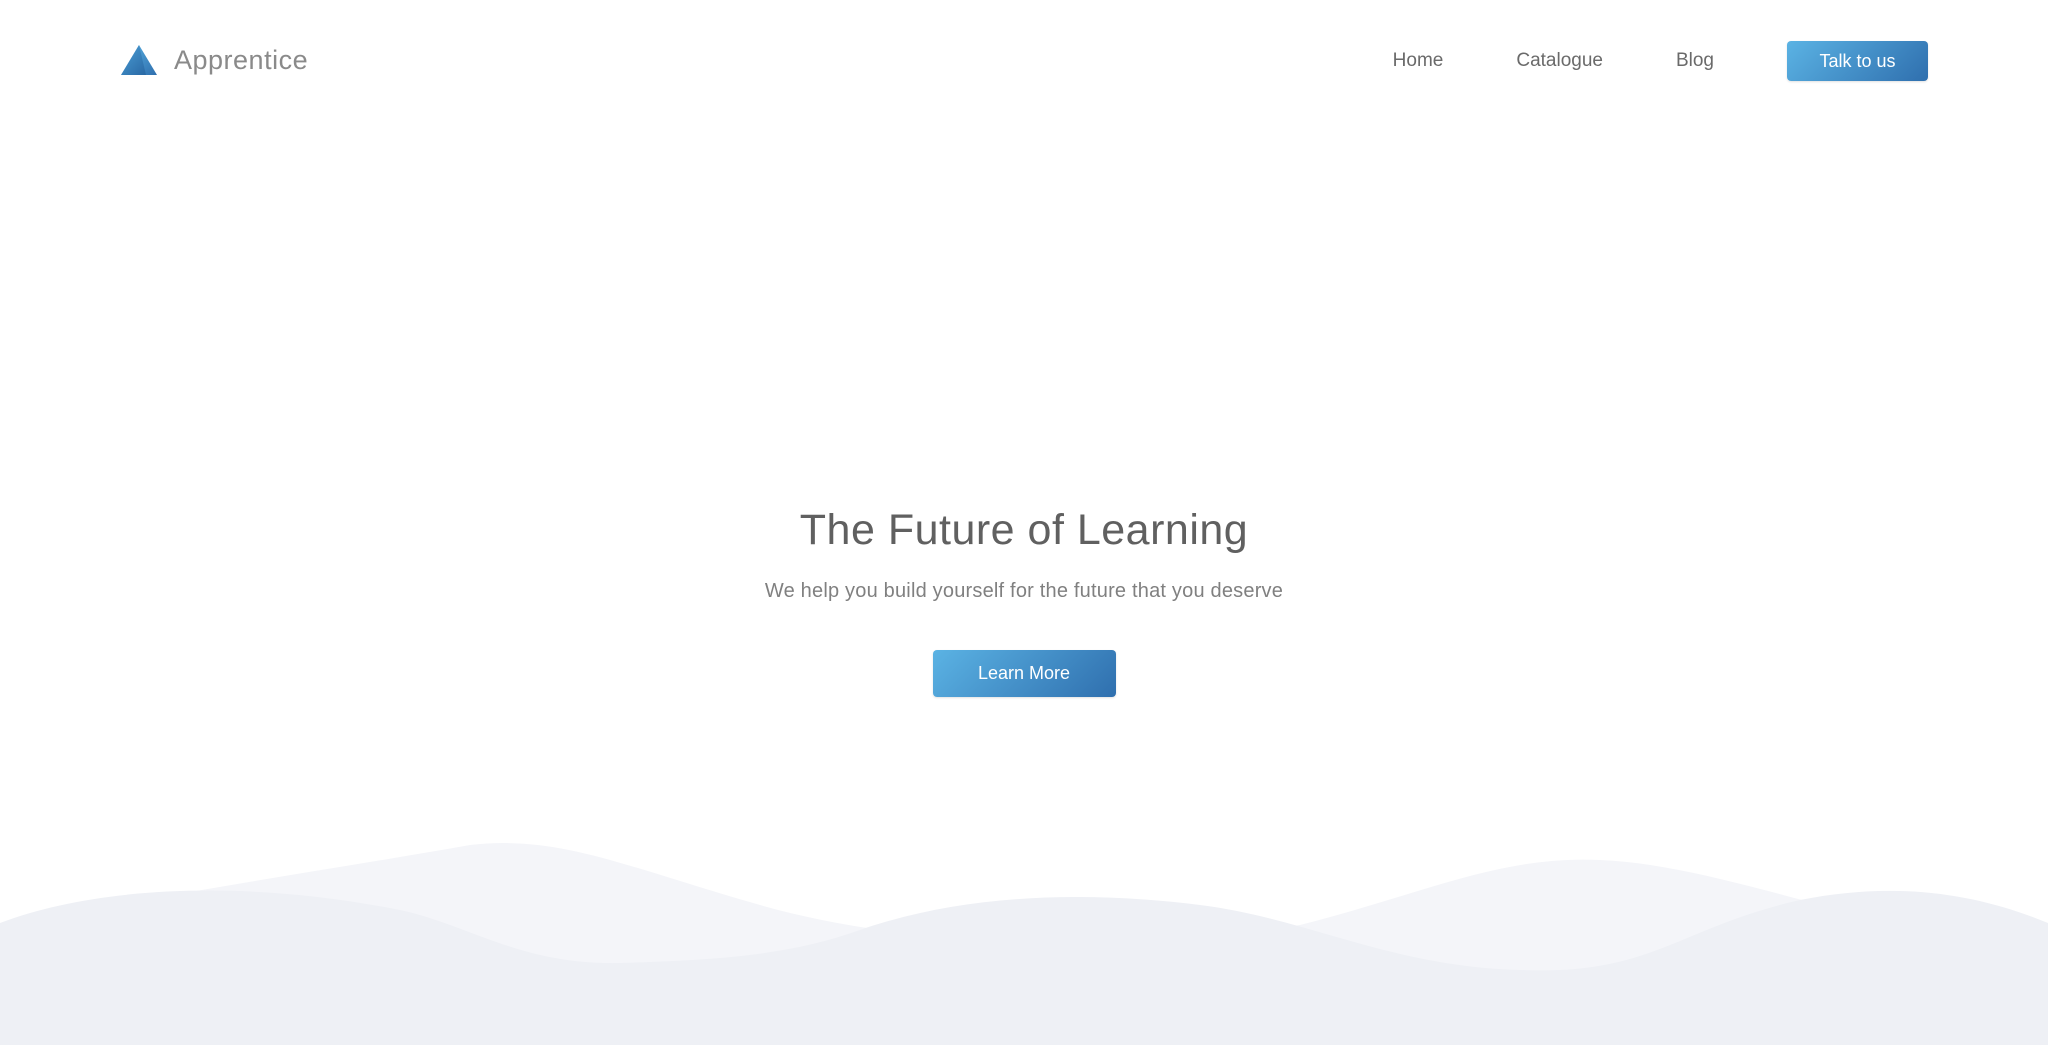  What do you see at coordinates (1857, 61) in the screenshot?
I see `talk-to-us-button: Talk to us` at bounding box center [1857, 61].